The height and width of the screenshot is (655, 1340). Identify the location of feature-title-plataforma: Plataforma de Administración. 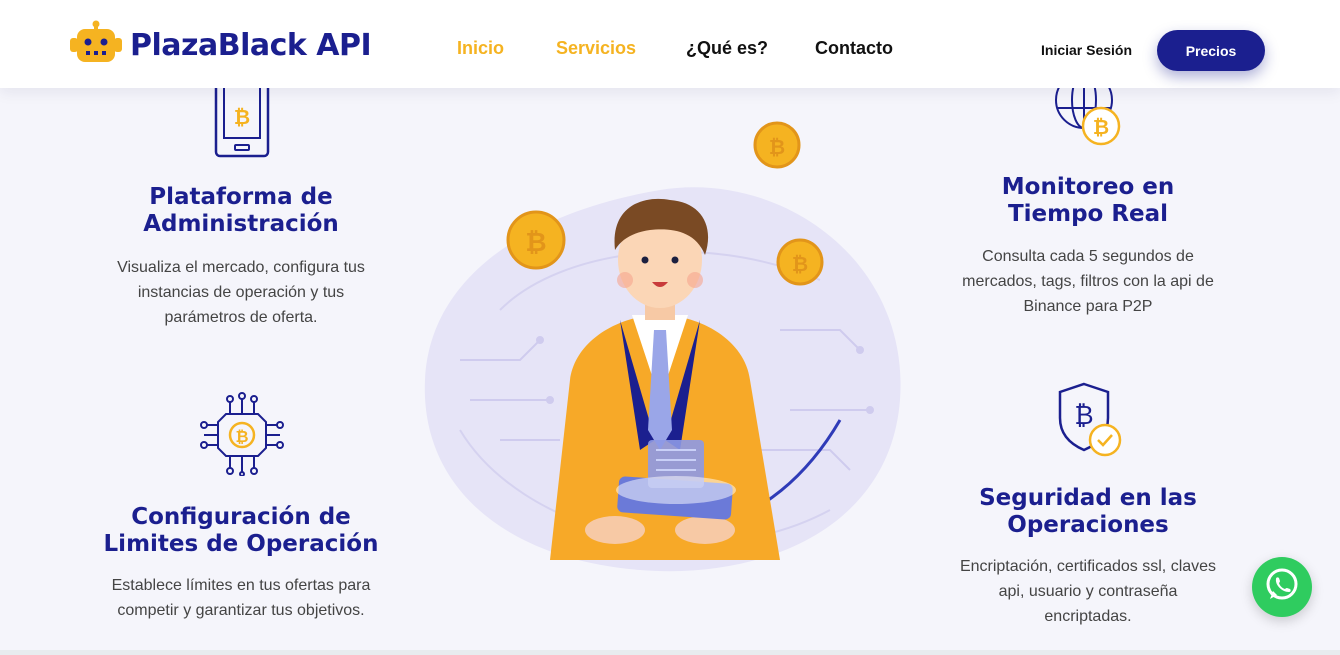
(241, 211).